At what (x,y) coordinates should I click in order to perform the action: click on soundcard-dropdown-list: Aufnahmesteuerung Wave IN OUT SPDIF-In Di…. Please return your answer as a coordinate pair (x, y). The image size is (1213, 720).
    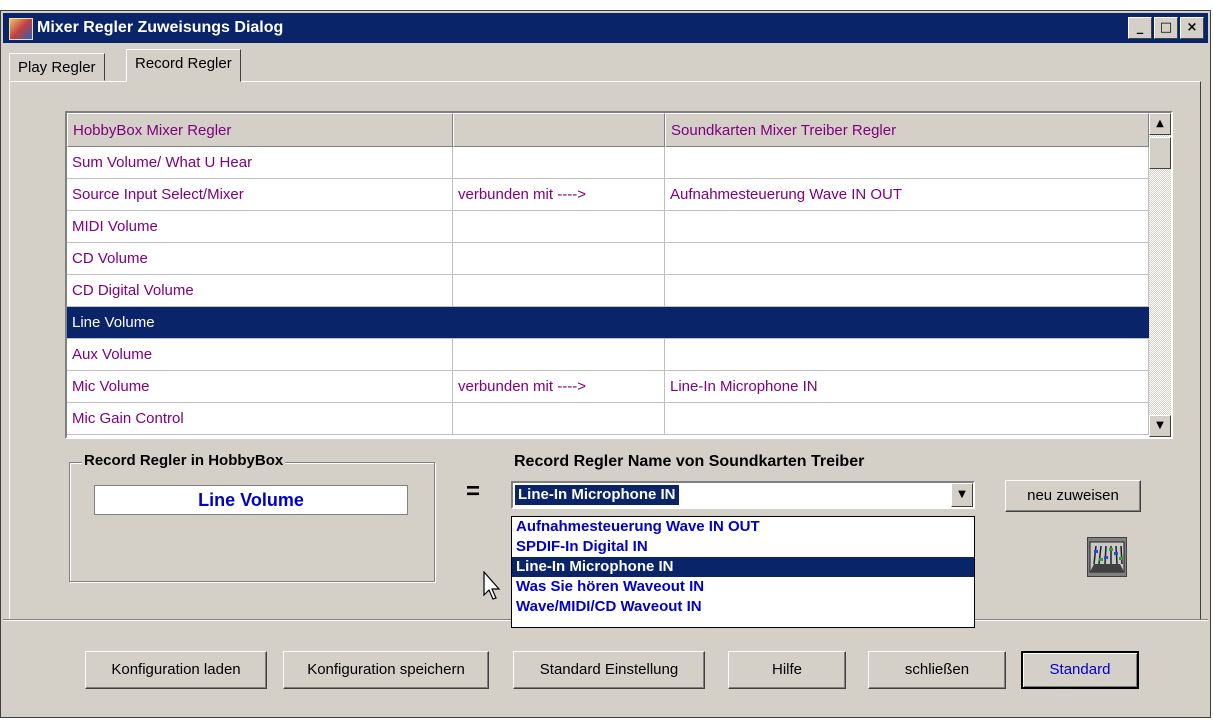
    Looking at the image, I should click on (743, 572).